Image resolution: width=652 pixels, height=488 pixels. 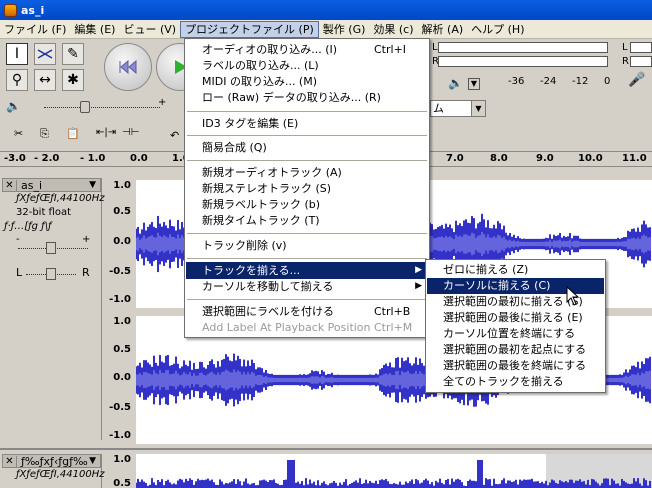 What do you see at coordinates (139, 158) in the screenshot?
I see `ruler-tick: 0.0` at bounding box center [139, 158].